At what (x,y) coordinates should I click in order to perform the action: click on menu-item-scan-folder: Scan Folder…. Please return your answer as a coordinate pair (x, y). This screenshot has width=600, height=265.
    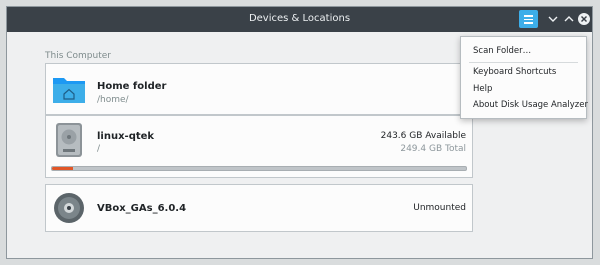
    Looking at the image, I should click on (502, 51).